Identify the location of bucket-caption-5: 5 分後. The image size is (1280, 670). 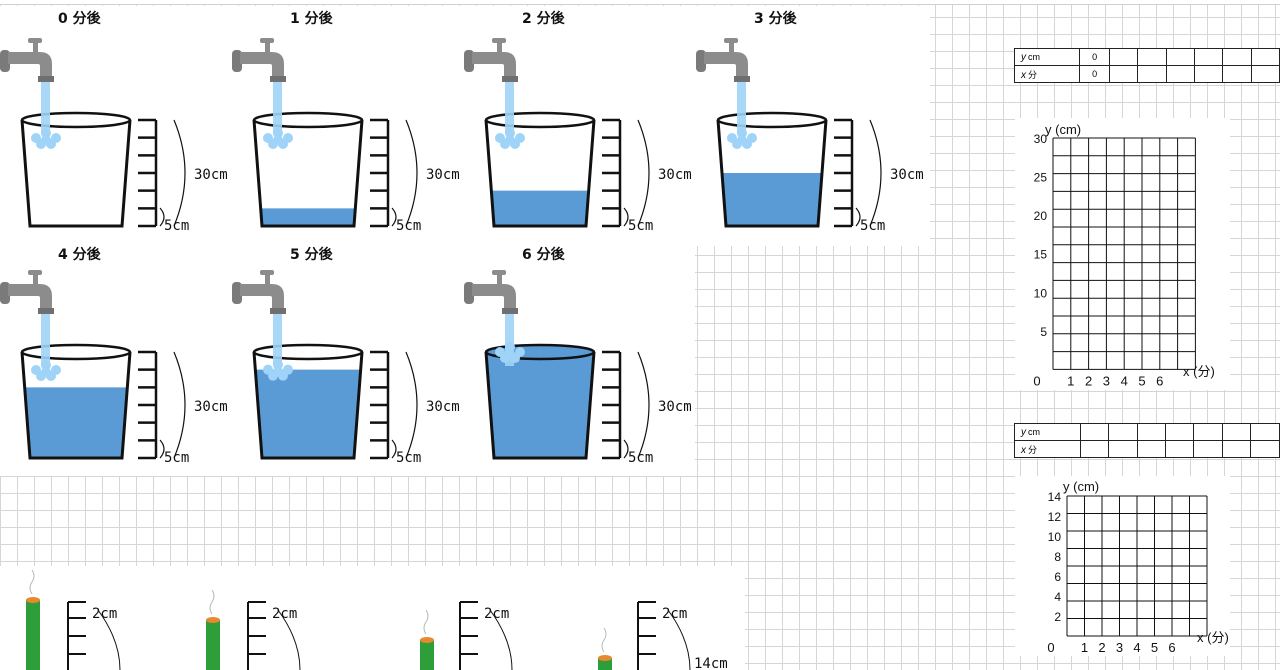
(311, 255).